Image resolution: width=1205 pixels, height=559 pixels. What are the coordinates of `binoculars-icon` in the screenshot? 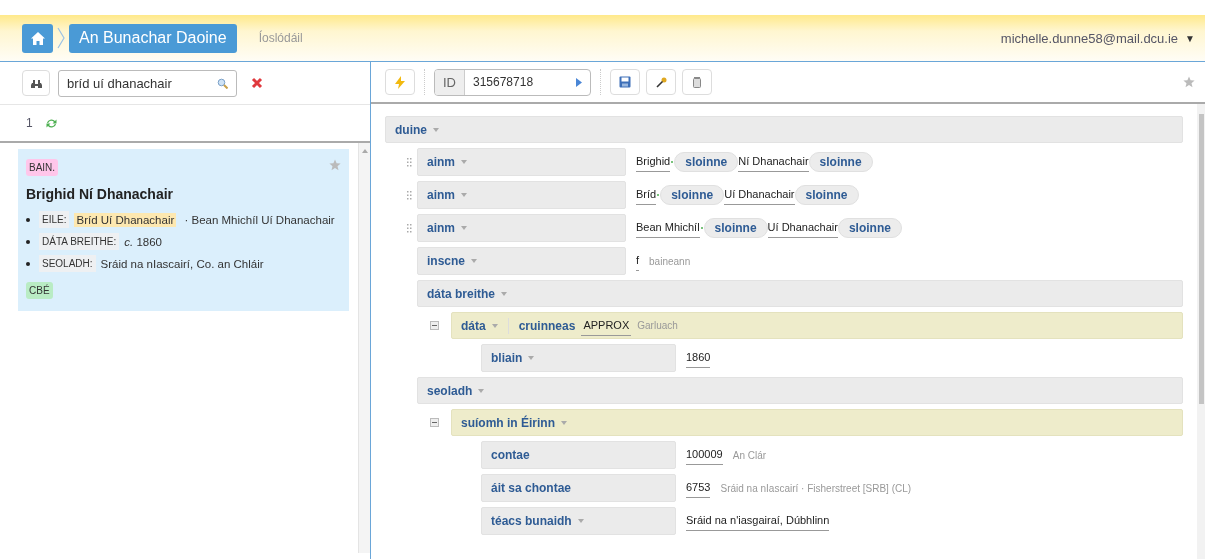 It's located at (36, 83).